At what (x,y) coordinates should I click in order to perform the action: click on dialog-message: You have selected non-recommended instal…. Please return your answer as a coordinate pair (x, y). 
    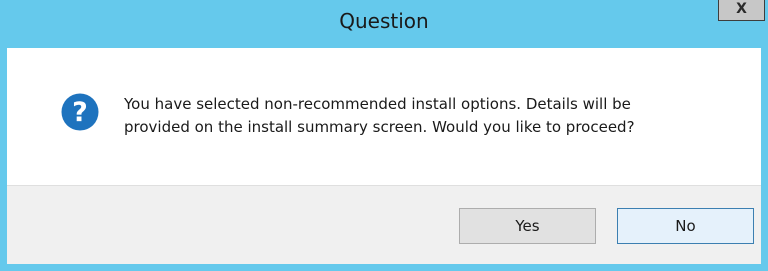
    Looking at the image, I should click on (424, 116).